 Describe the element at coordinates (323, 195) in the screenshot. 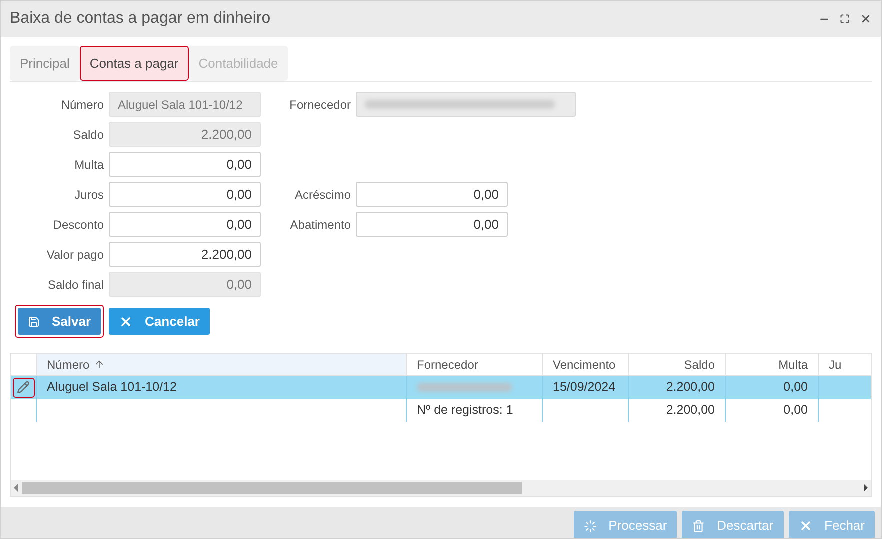

I see `field-label: Acréscimo` at that location.